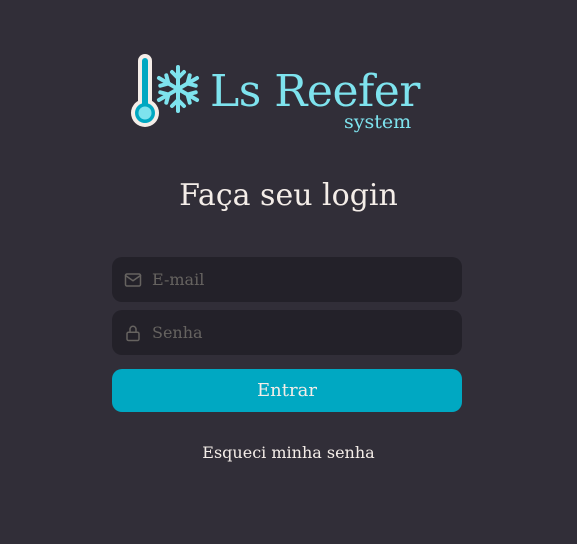 Image resolution: width=577 pixels, height=544 pixels. I want to click on thermometer-icon, so click(145, 90).